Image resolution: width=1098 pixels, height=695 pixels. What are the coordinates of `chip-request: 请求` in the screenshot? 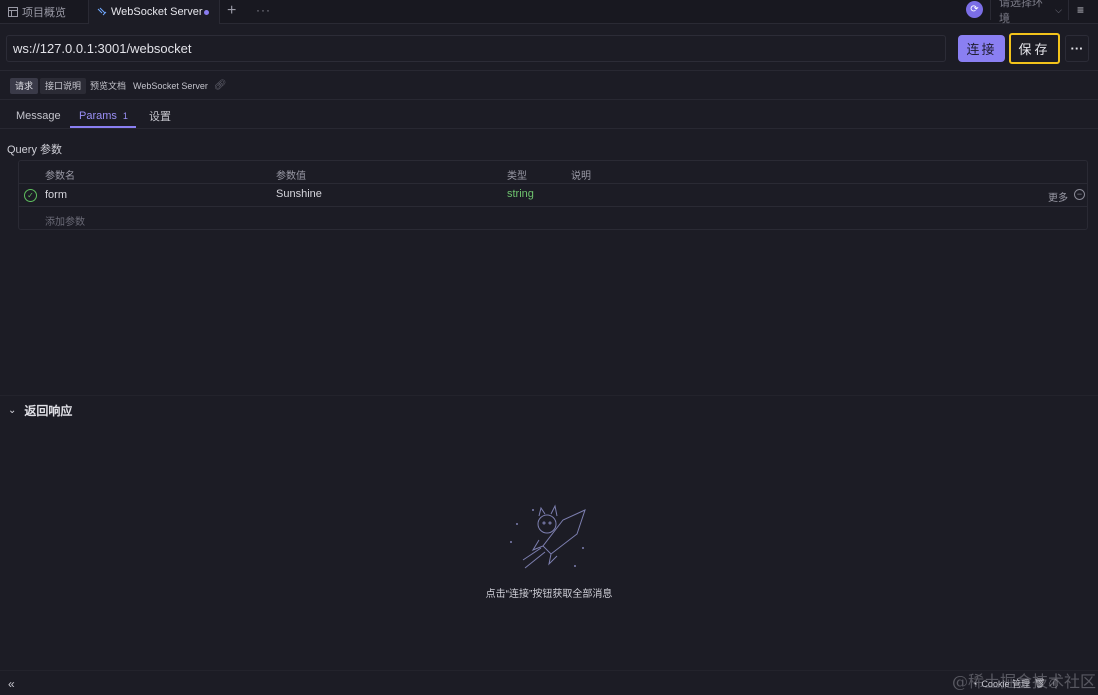 It's located at (24, 85).